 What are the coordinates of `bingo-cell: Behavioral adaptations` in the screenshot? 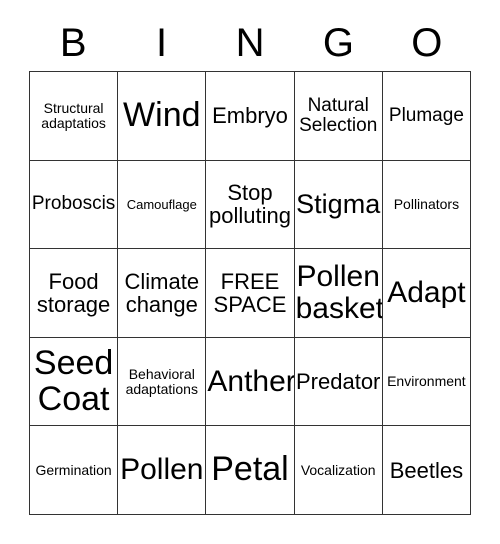 It's located at (162, 382).